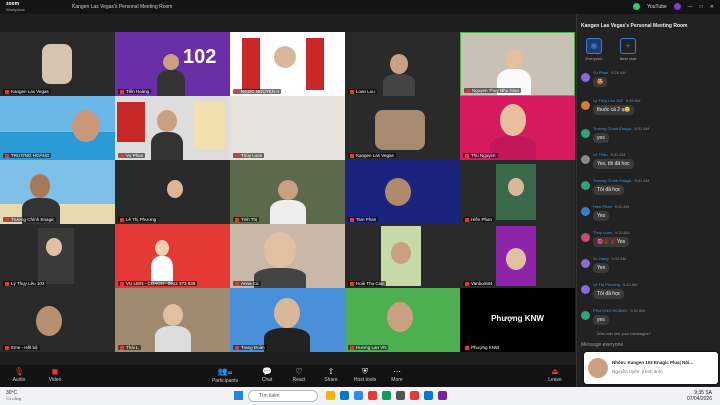  Describe the element at coordinates (677, 6) in the screenshot. I see `profile-avatar` at that location.